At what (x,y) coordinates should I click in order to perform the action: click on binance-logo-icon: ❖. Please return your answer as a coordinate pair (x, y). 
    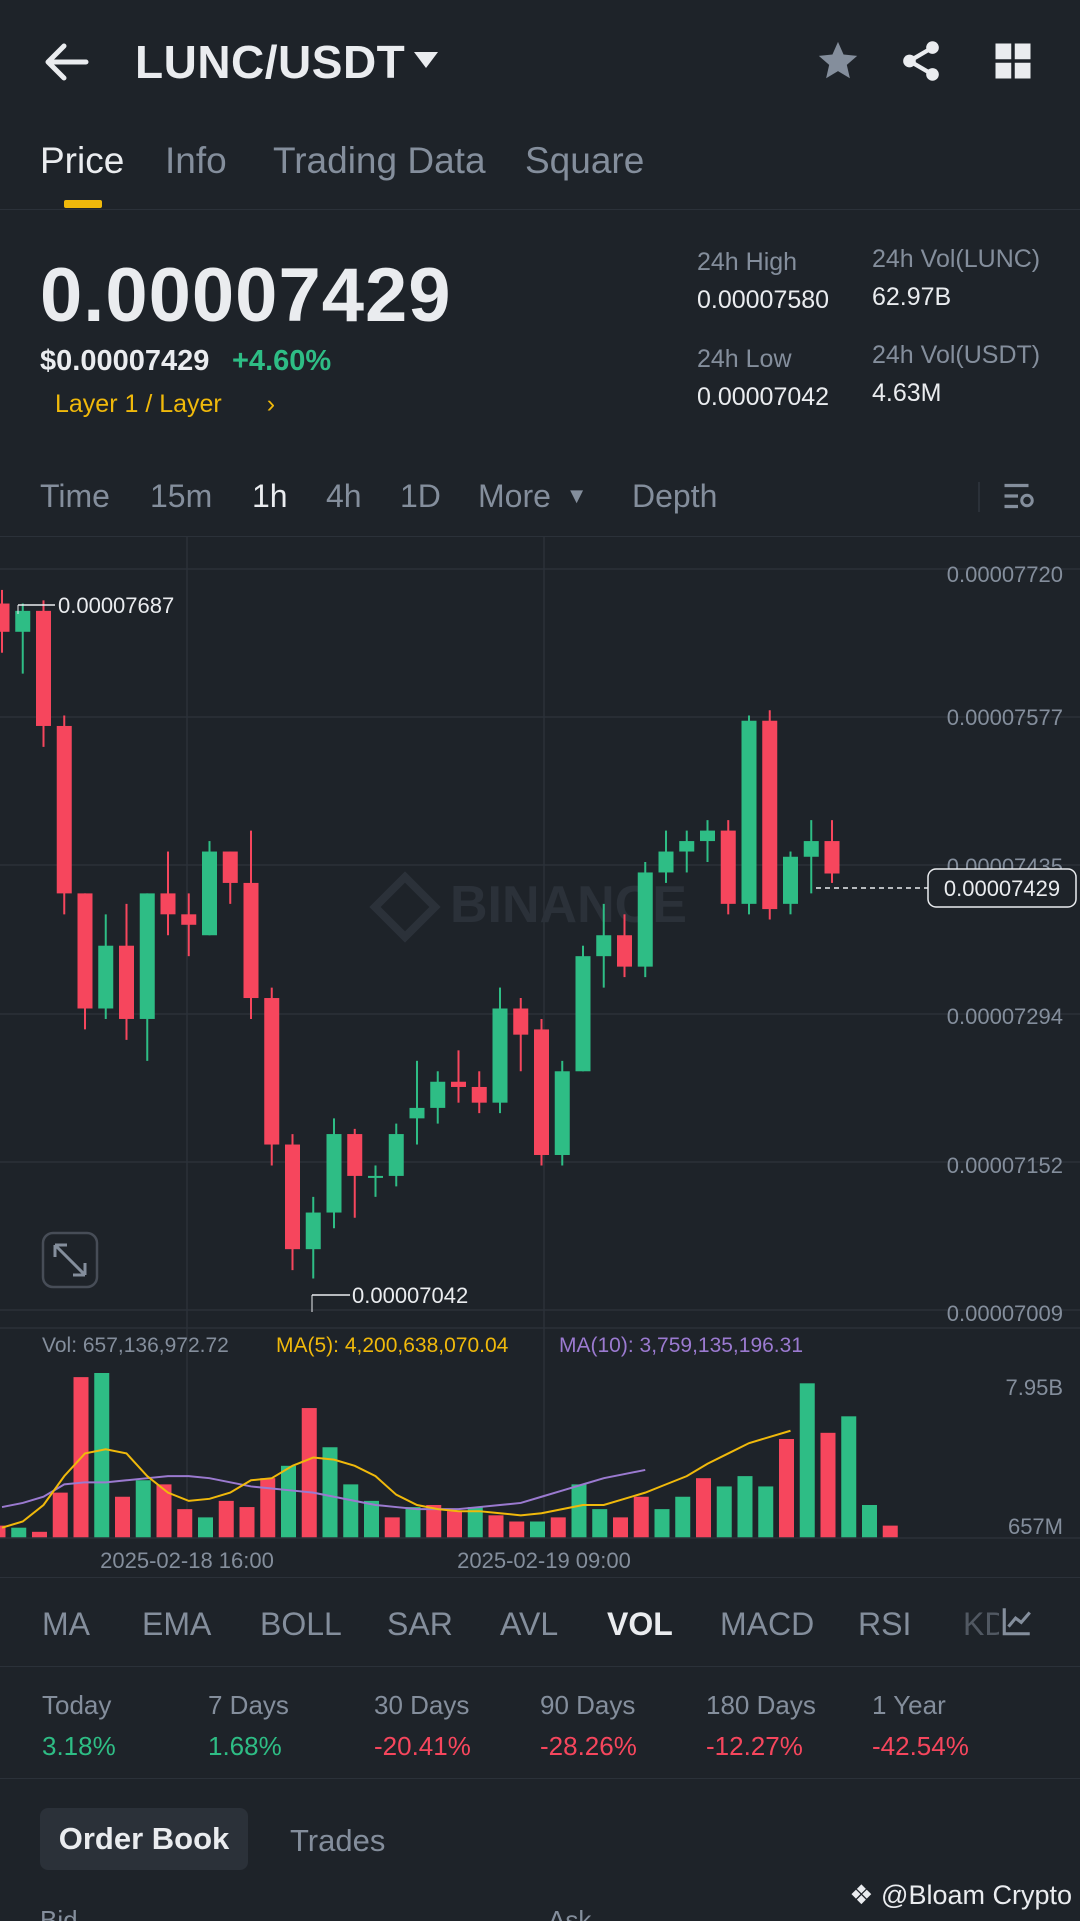
    Looking at the image, I should click on (861, 1895).